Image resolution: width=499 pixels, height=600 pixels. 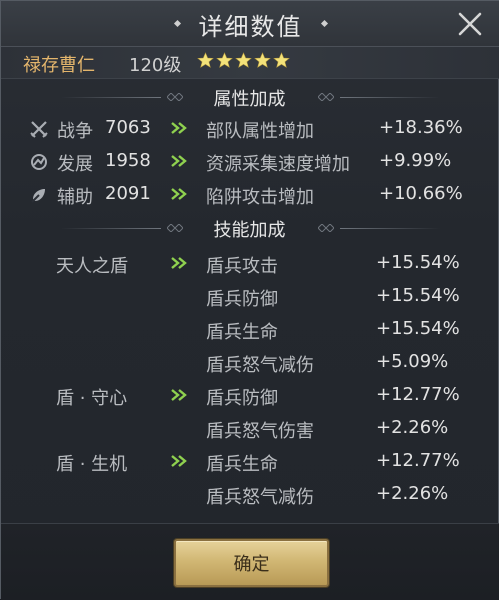 What do you see at coordinates (75, 131) in the screenshot?
I see `attribute-name: 战争` at bounding box center [75, 131].